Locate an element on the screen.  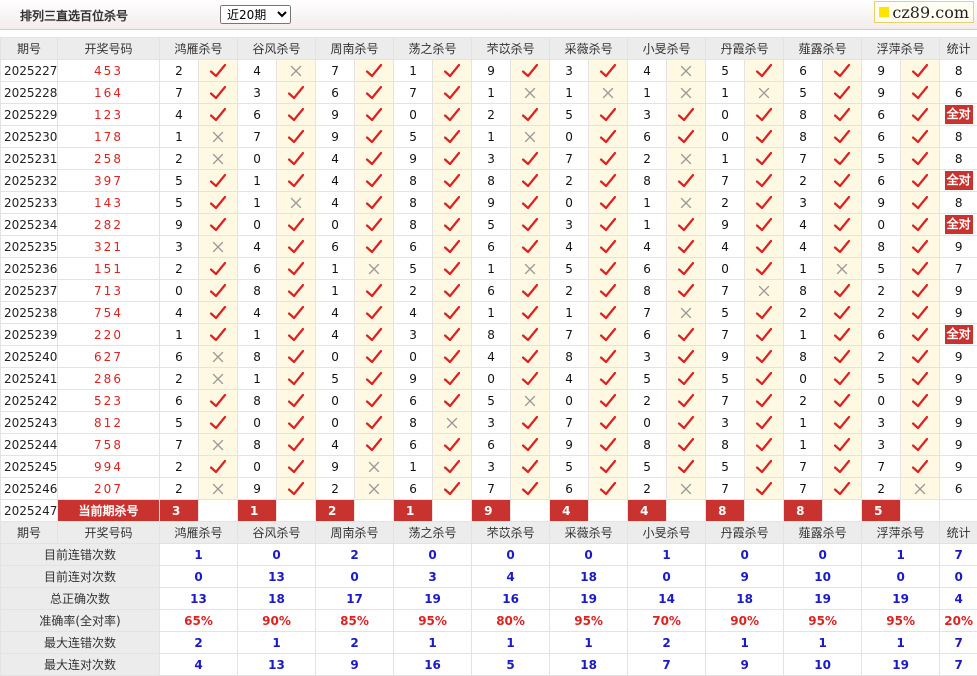
stats-header-predictor: 浮萍杀号 is located at coordinates (901, 533).